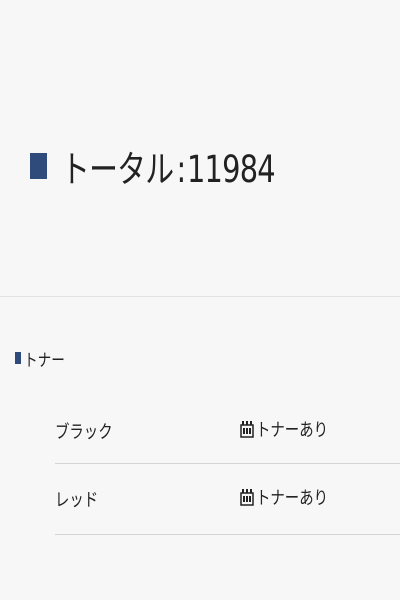 The image size is (400, 600). I want to click on toner-section-title: トナー, so click(44, 360).